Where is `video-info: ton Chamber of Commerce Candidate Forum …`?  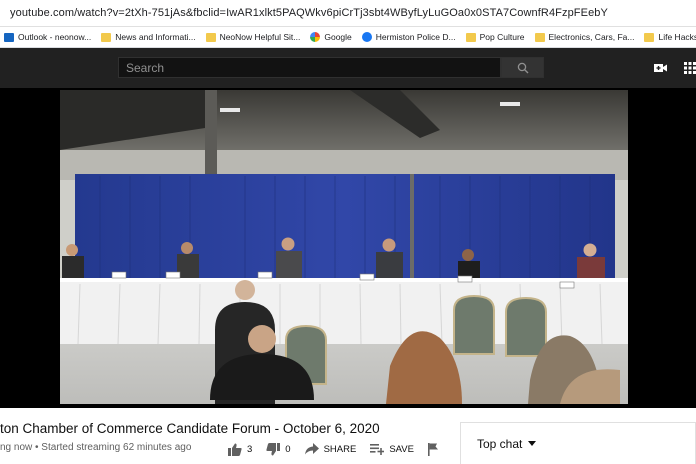
video-info: ton Chamber of Commerce Candidate Forum … is located at coordinates (348, 436).